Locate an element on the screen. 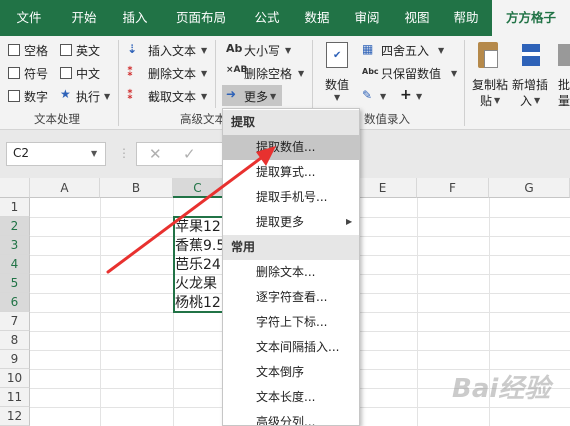  annotation-arrow is located at coordinates (191, 210).